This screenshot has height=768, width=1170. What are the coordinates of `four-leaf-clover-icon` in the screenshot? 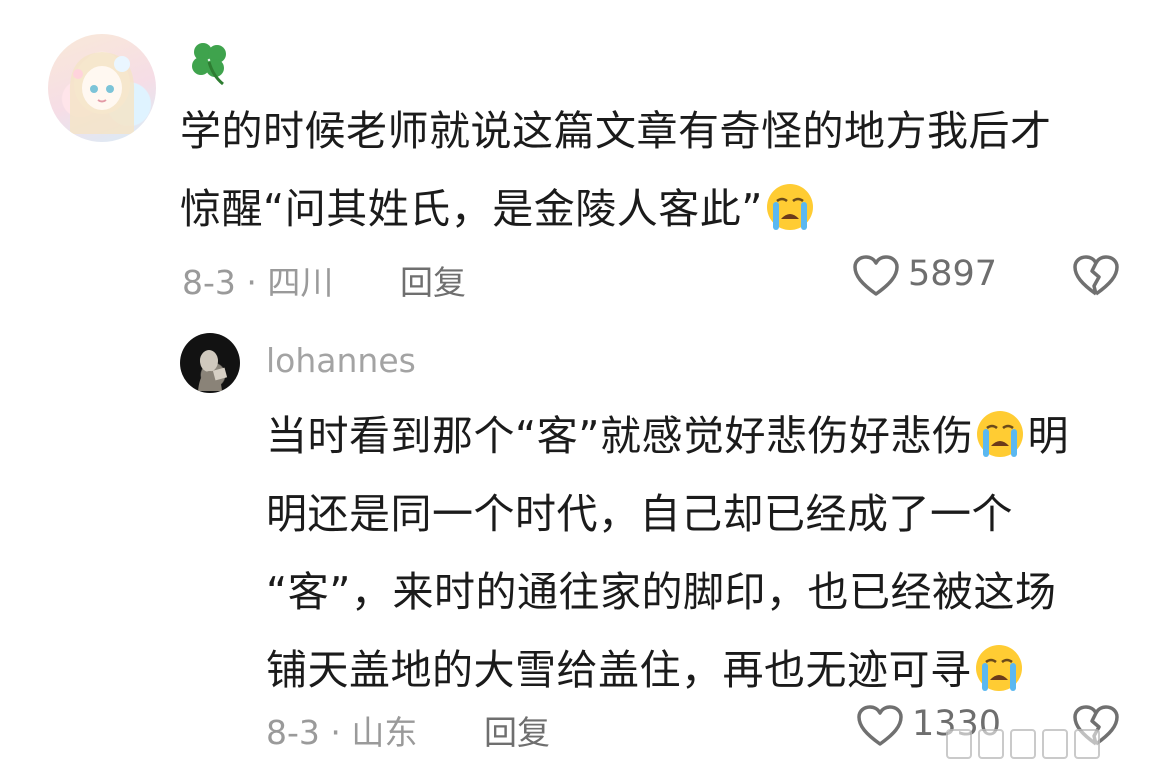 It's located at (209, 62).